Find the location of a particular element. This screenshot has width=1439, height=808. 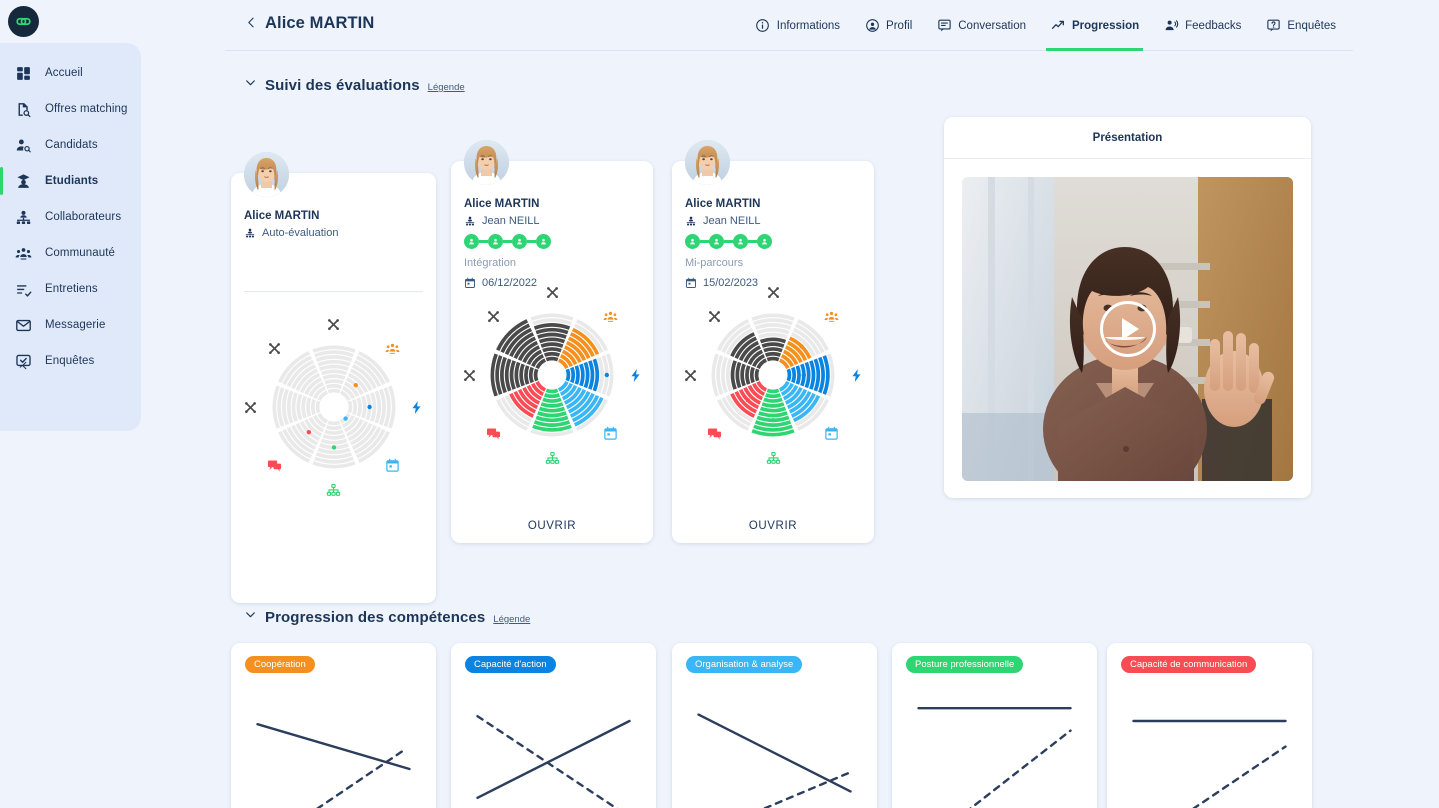

legend-link-competences: Légende is located at coordinates (511, 619).